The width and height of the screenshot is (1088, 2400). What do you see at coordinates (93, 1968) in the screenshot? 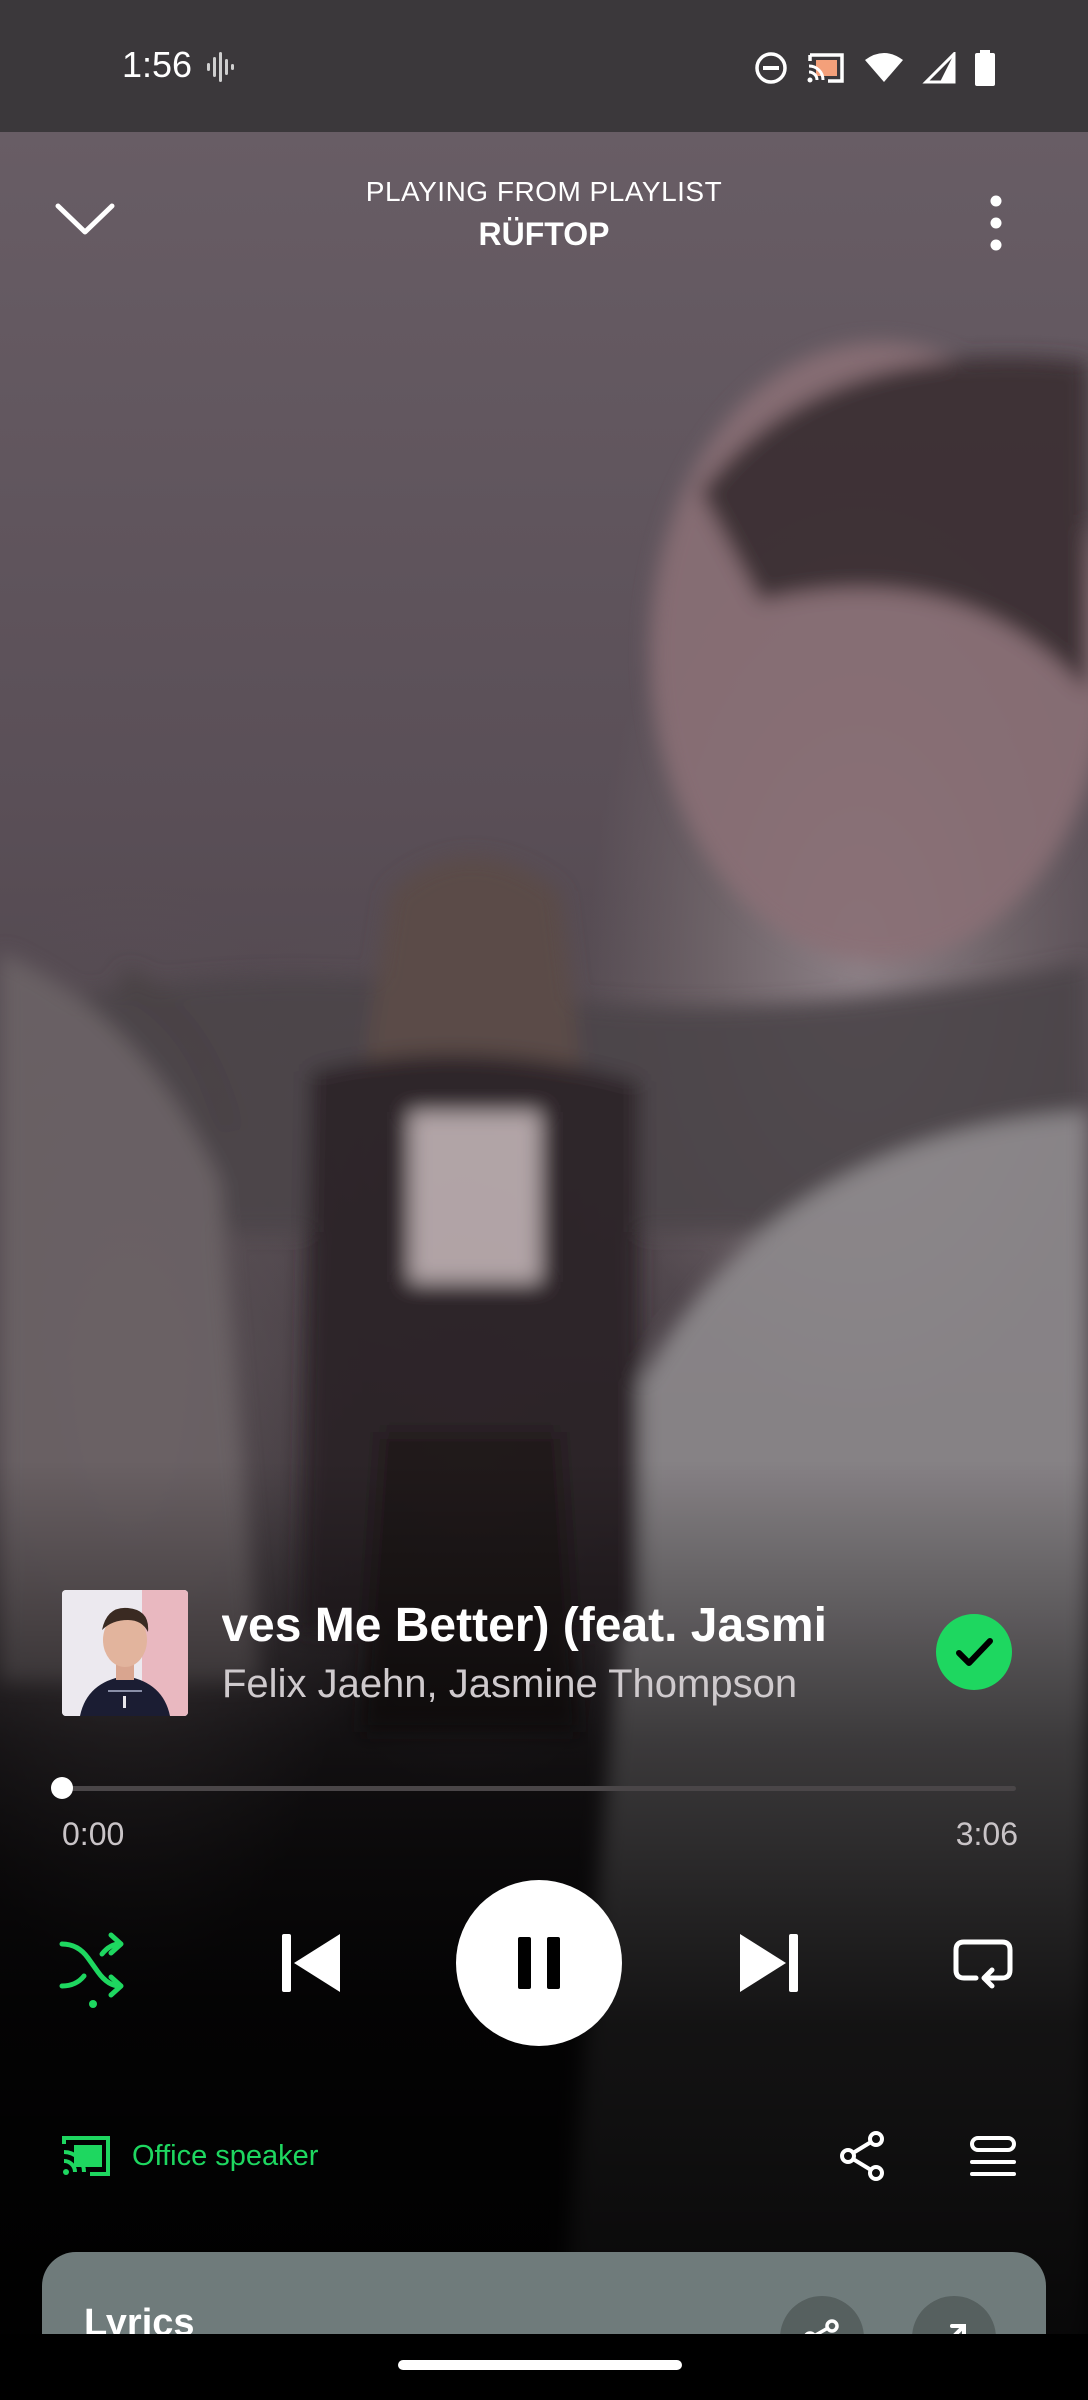
I see `shuffle-icon` at bounding box center [93, 1968].